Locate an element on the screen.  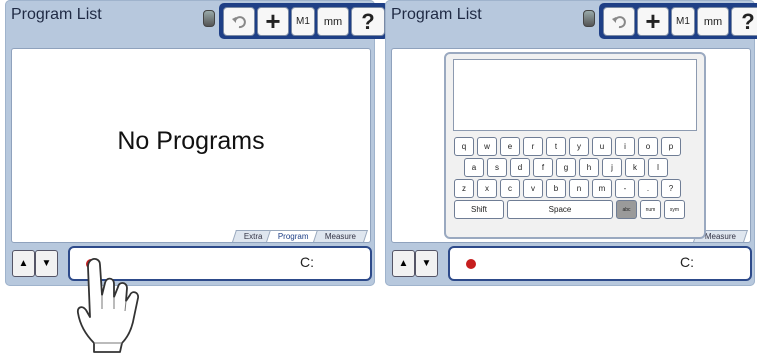
key-v: v is located at coordinates (533, 188).